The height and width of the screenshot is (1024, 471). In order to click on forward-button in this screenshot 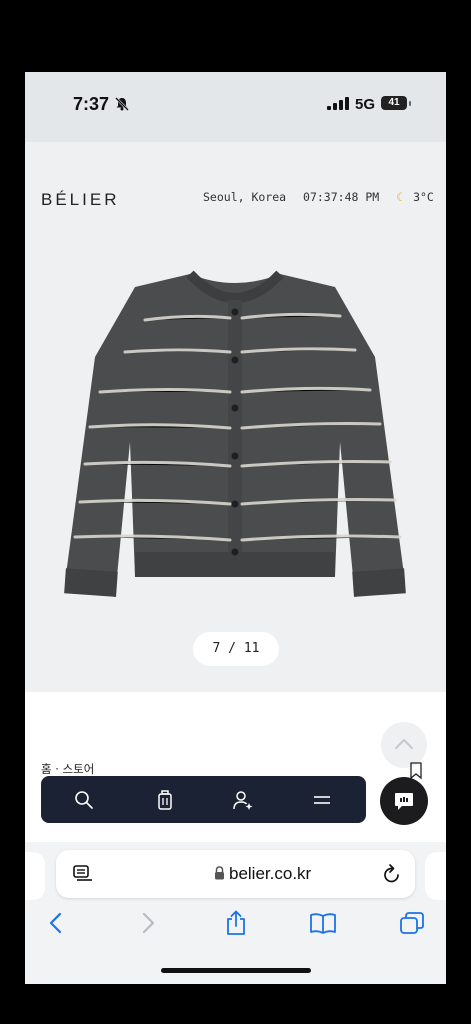, I will do `click(148, 923)`.